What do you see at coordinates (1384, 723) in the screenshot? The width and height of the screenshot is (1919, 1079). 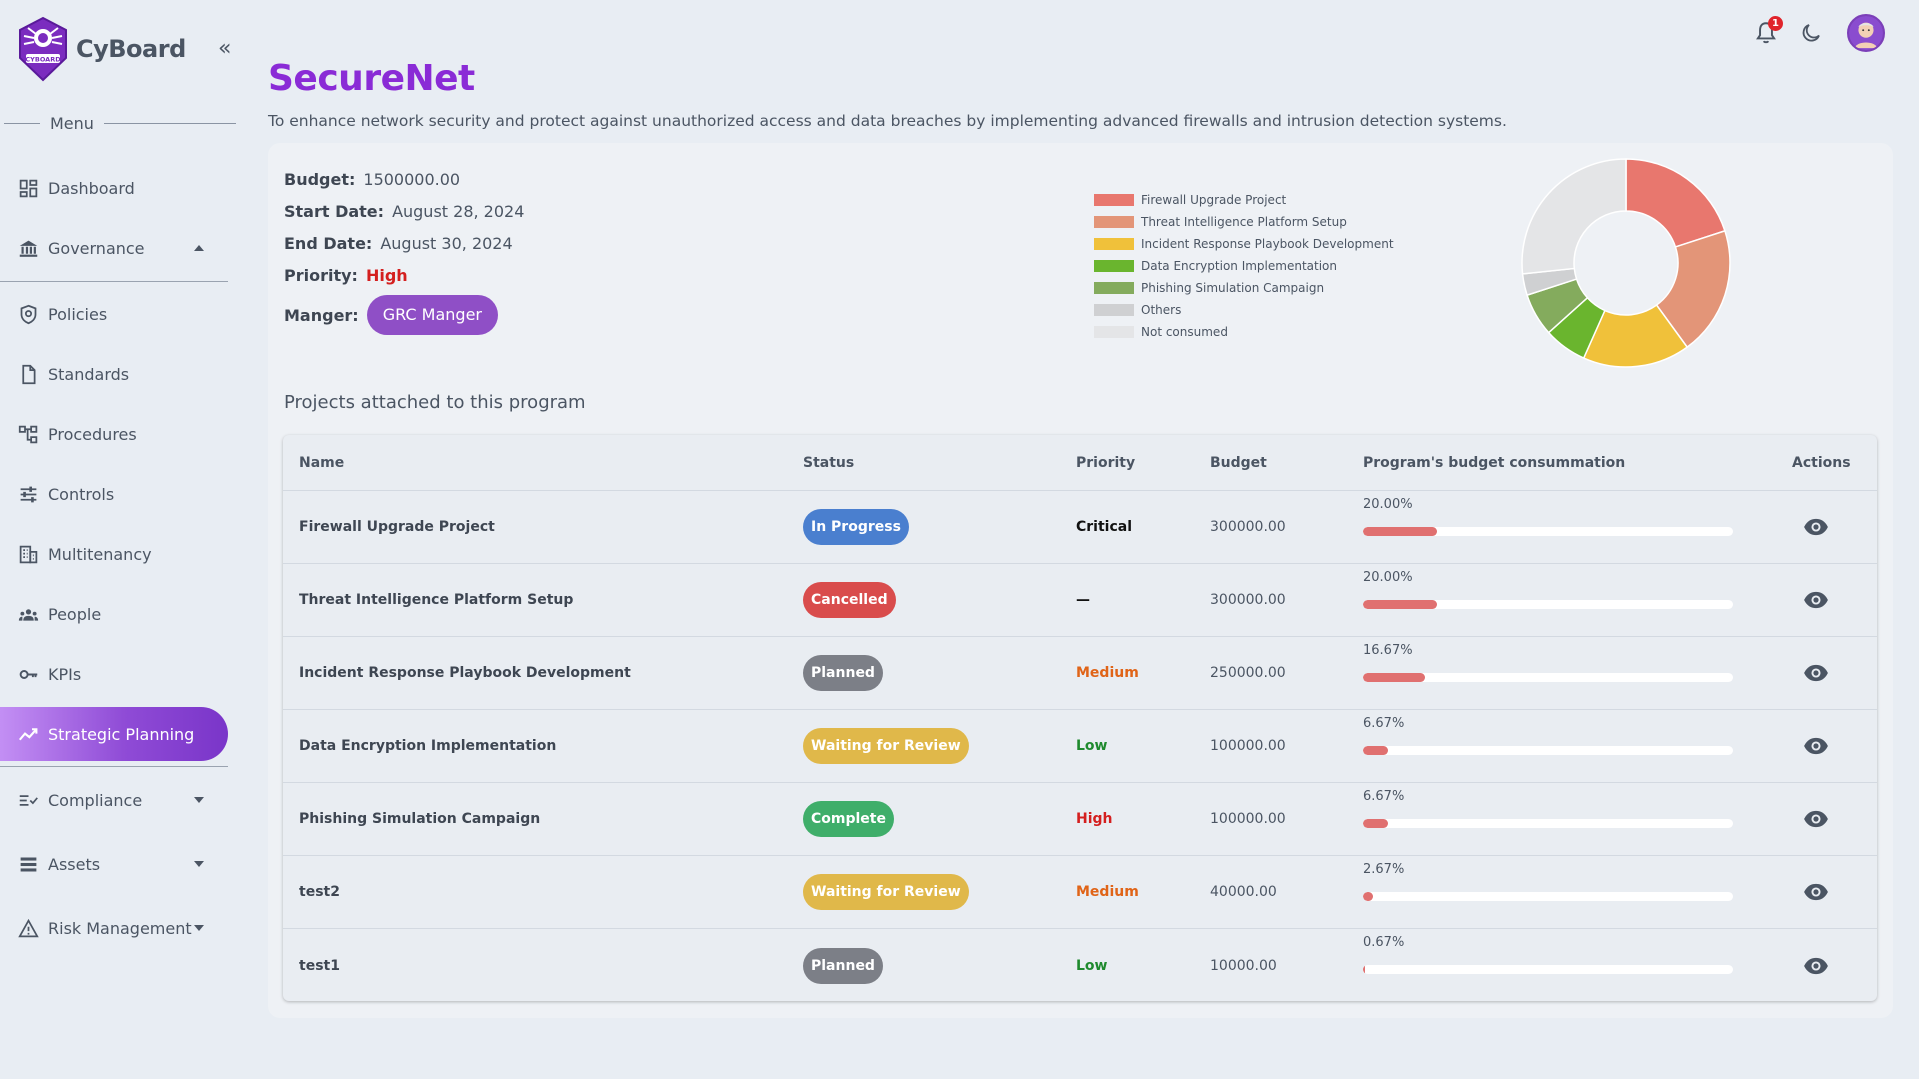 I see `consumption-percent: 6.67%` at bounding box center [1384, 723].